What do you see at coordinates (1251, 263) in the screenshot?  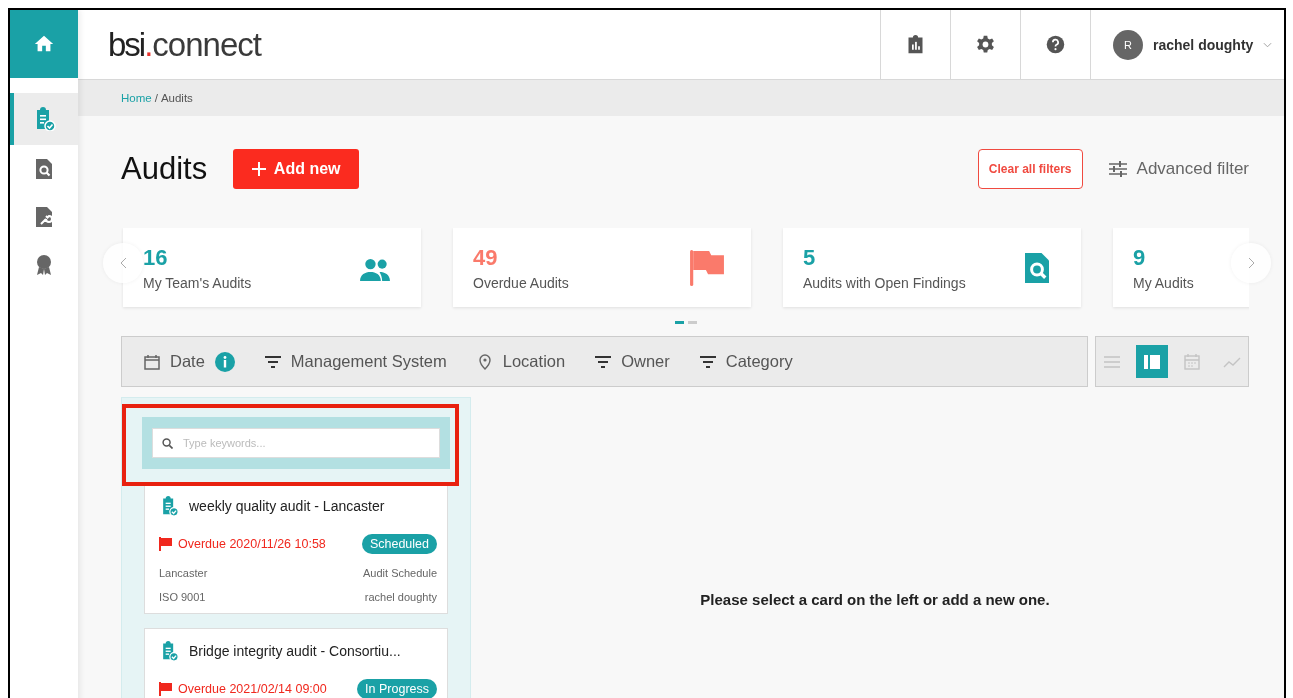 I see `chevron-right-icon` at bounding box center [1251, 263].